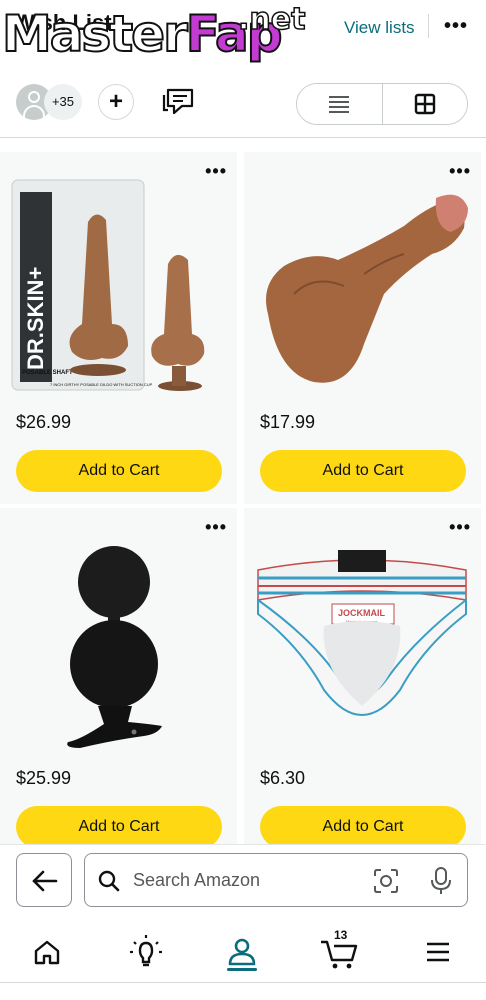 The width and height of the screenshot is (486, 1000). I want to click on list-view-button, so click(340, 104).